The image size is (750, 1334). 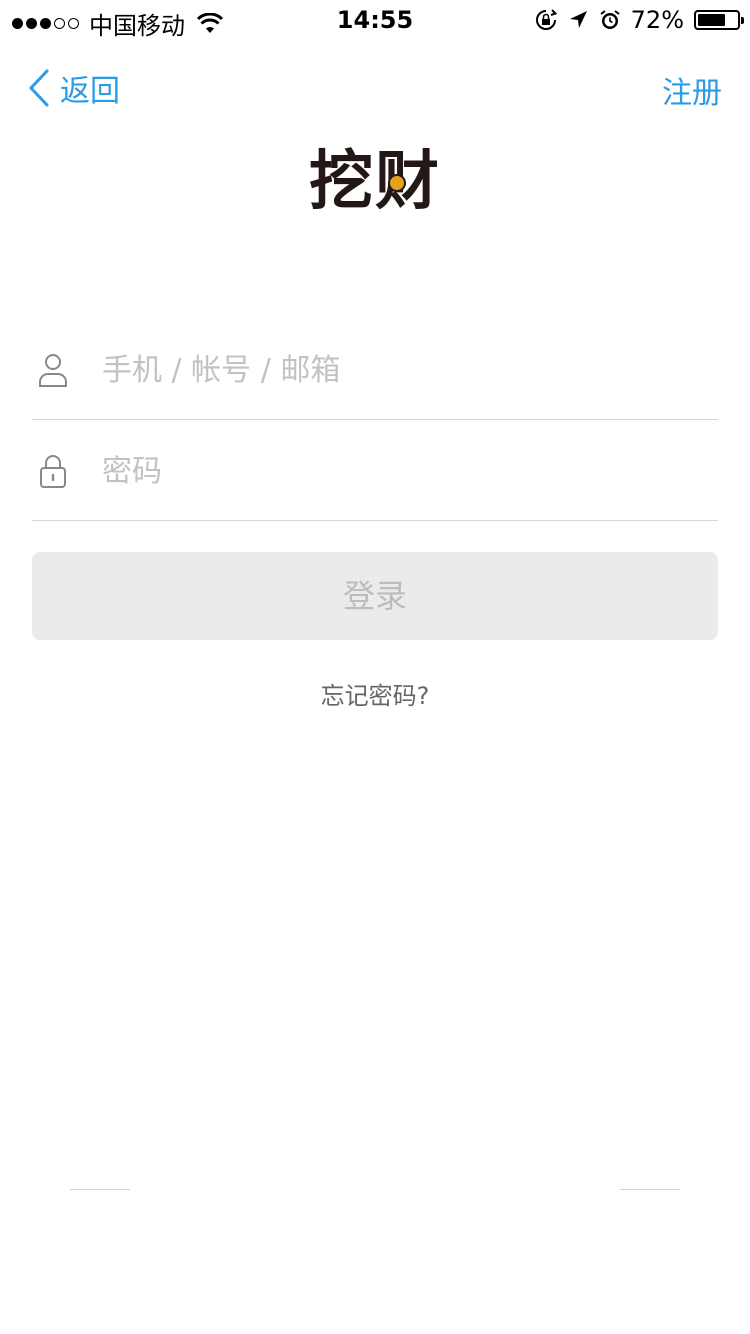 I want to click on battery-percent: 72%, so click(x=657, y=20).